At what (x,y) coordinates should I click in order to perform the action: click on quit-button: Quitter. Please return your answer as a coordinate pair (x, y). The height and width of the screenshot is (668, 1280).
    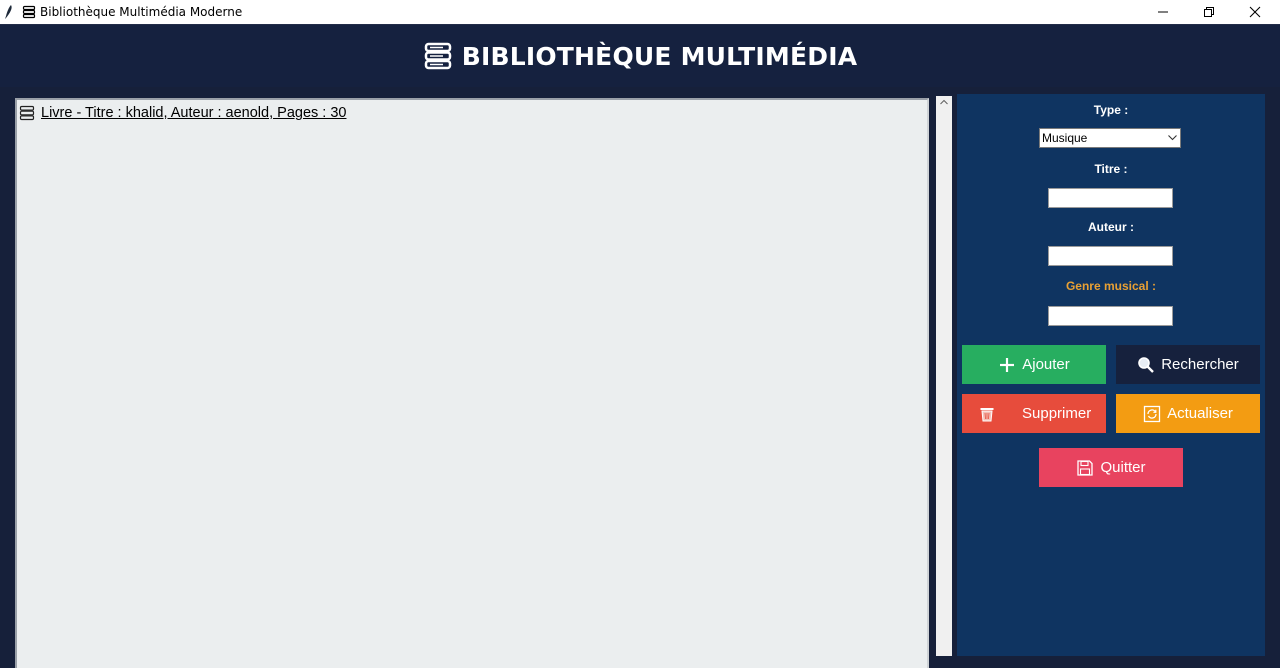
    Looking at the image, I should click on (1111, 467).